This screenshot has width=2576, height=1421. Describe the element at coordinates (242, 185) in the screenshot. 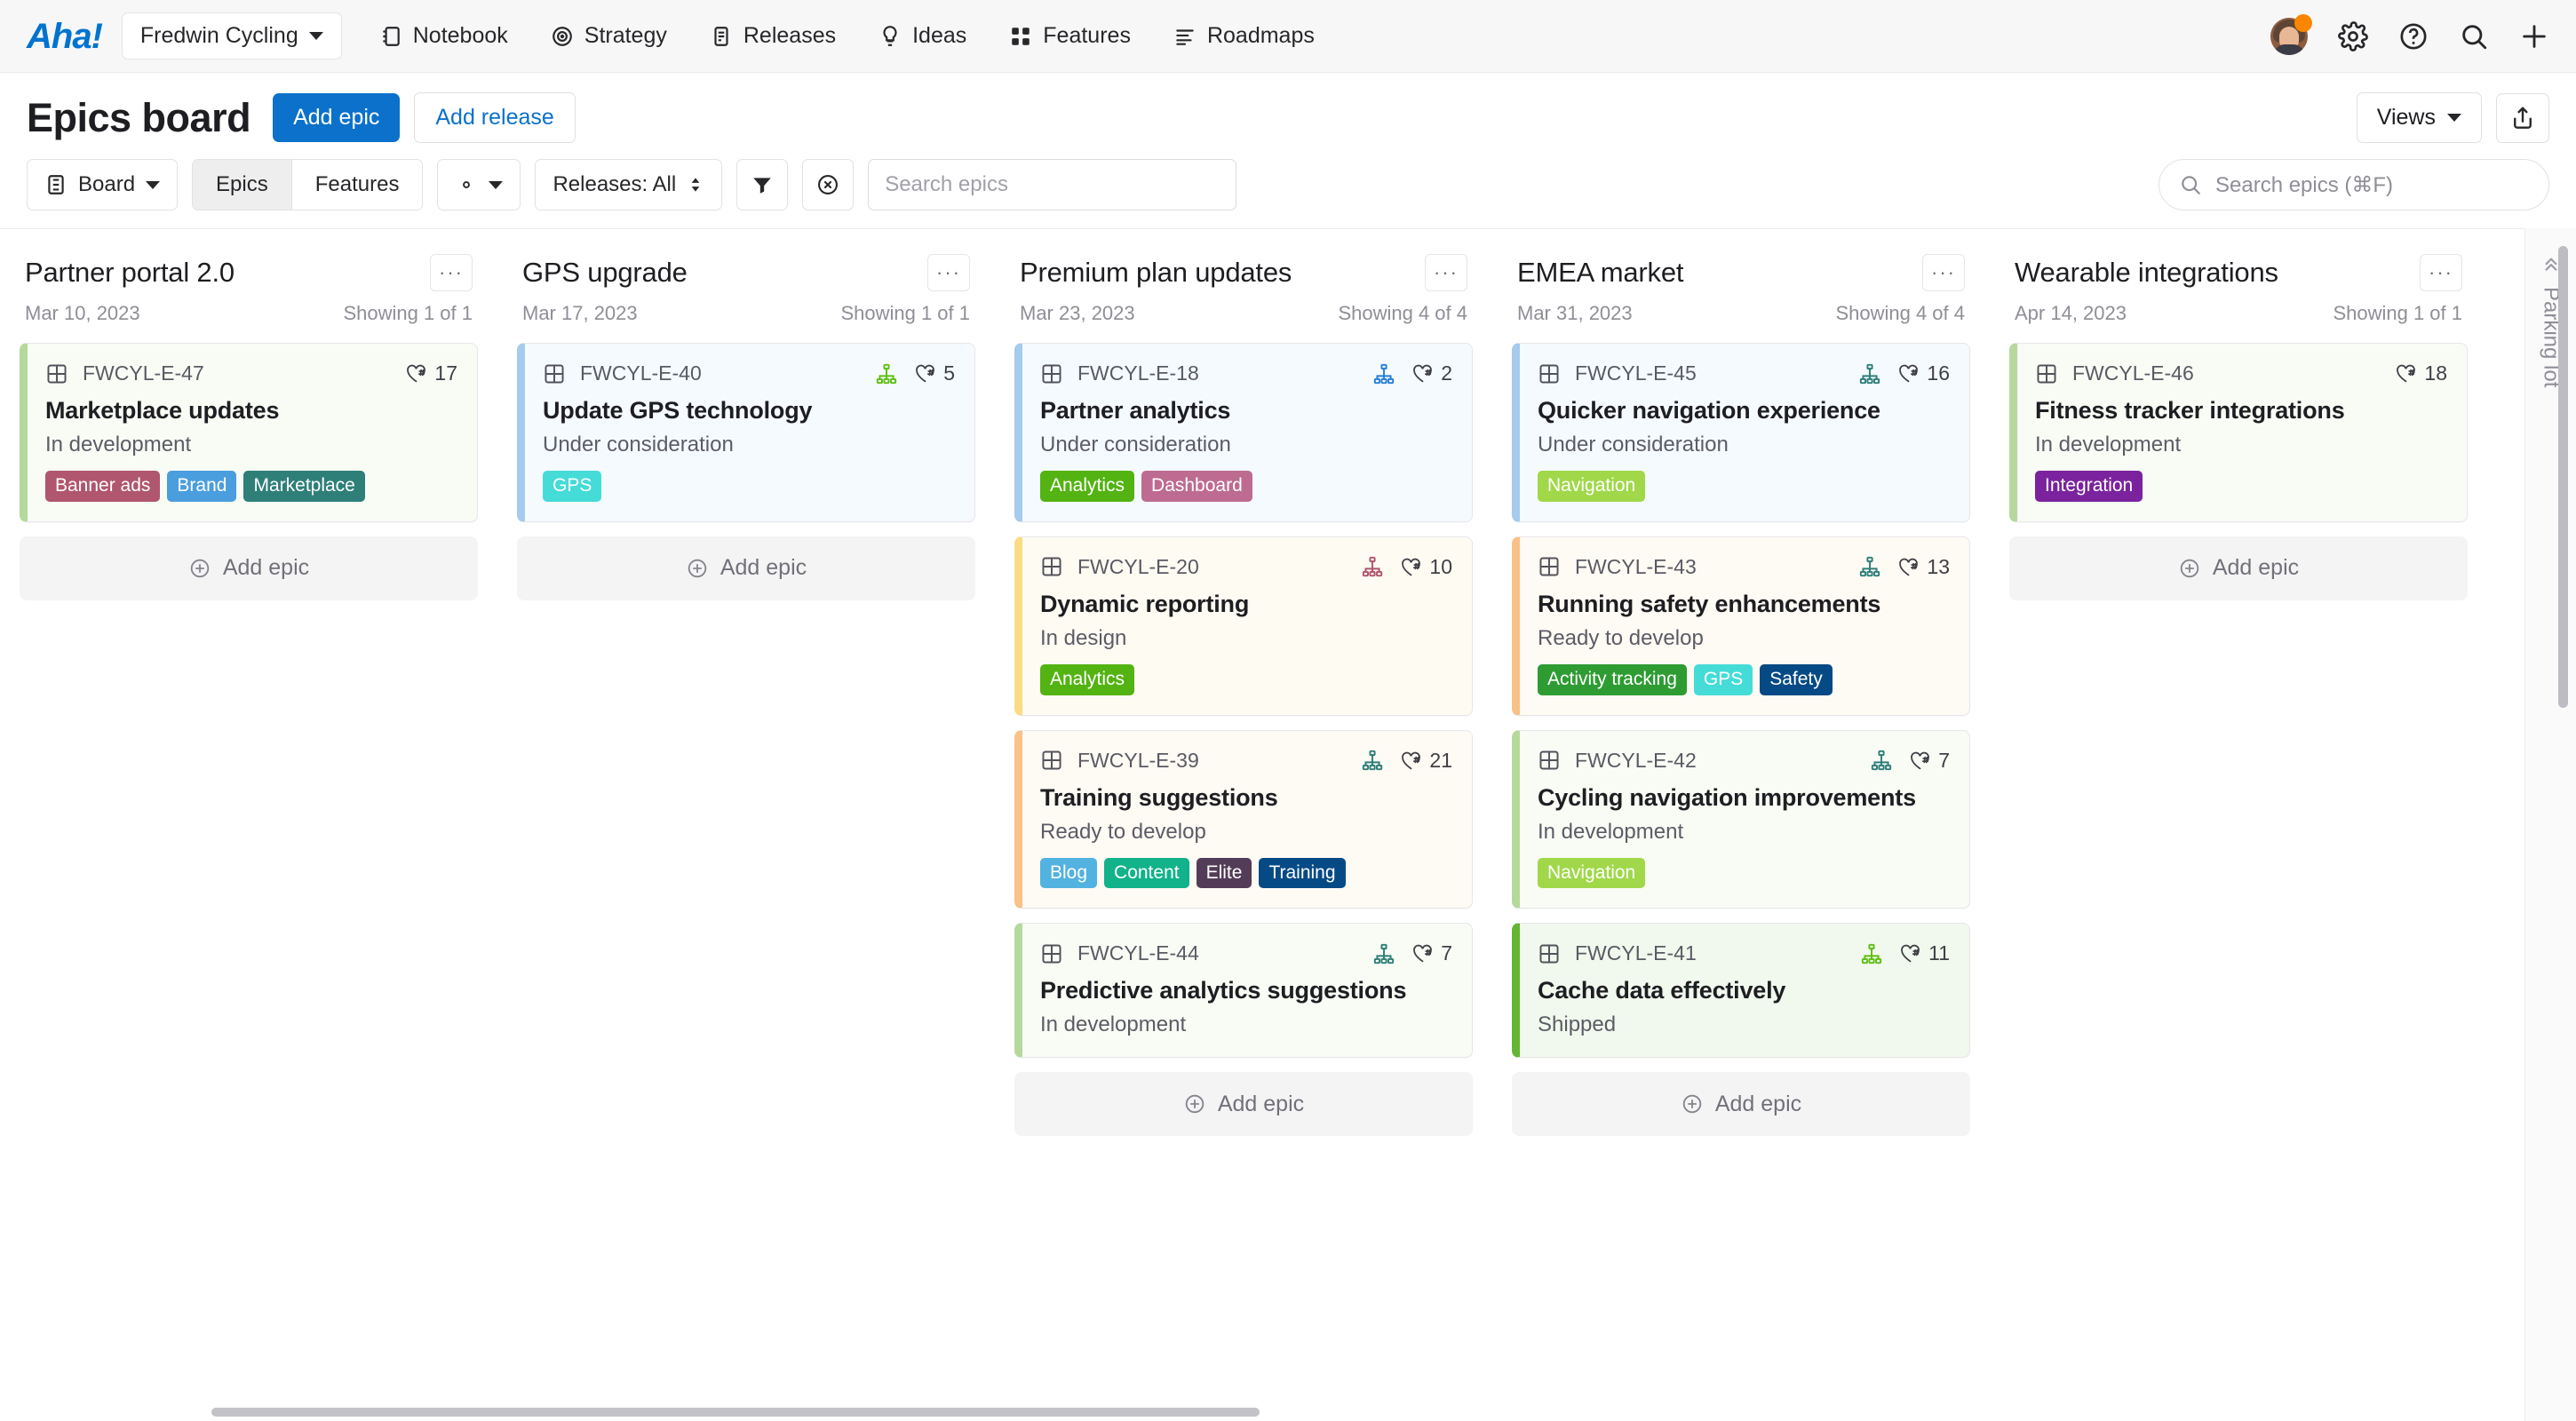

I see `tab-epics: Epics` at that location.